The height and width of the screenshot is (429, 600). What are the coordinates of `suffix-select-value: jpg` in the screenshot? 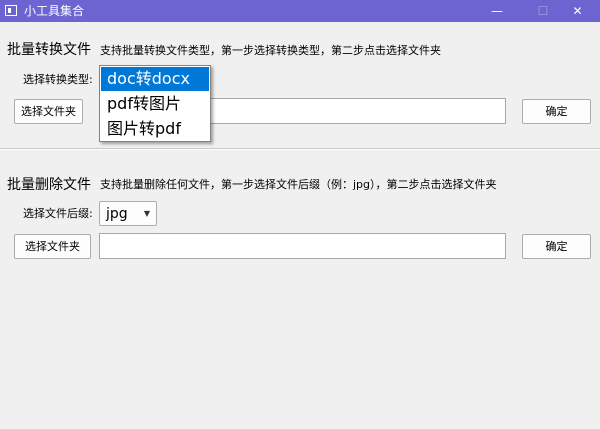 It's located at (117, 214).